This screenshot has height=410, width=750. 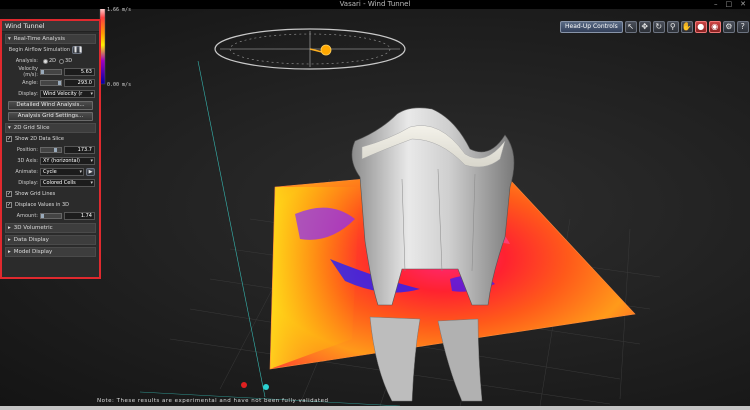 I want to click on axis-row: 3D Axis: XY (horizontal), so click(x=50, y=161).